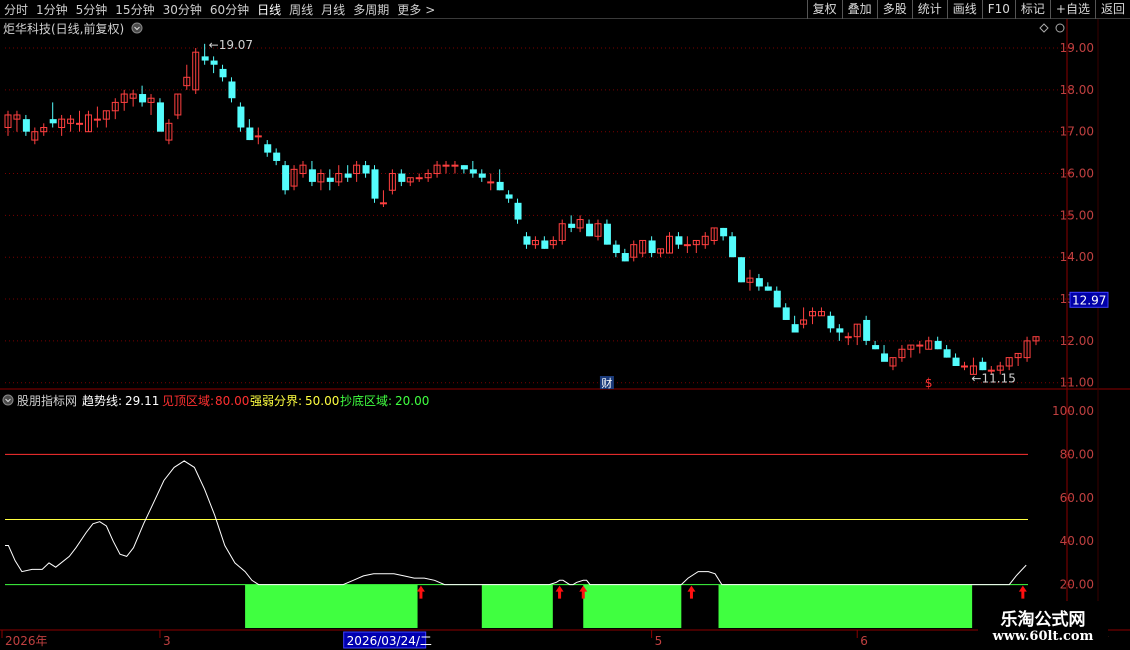 The width and height of the screenshot is (1130, 650). I want to click on price-tick-label: 18.00, so click(1077, 90).